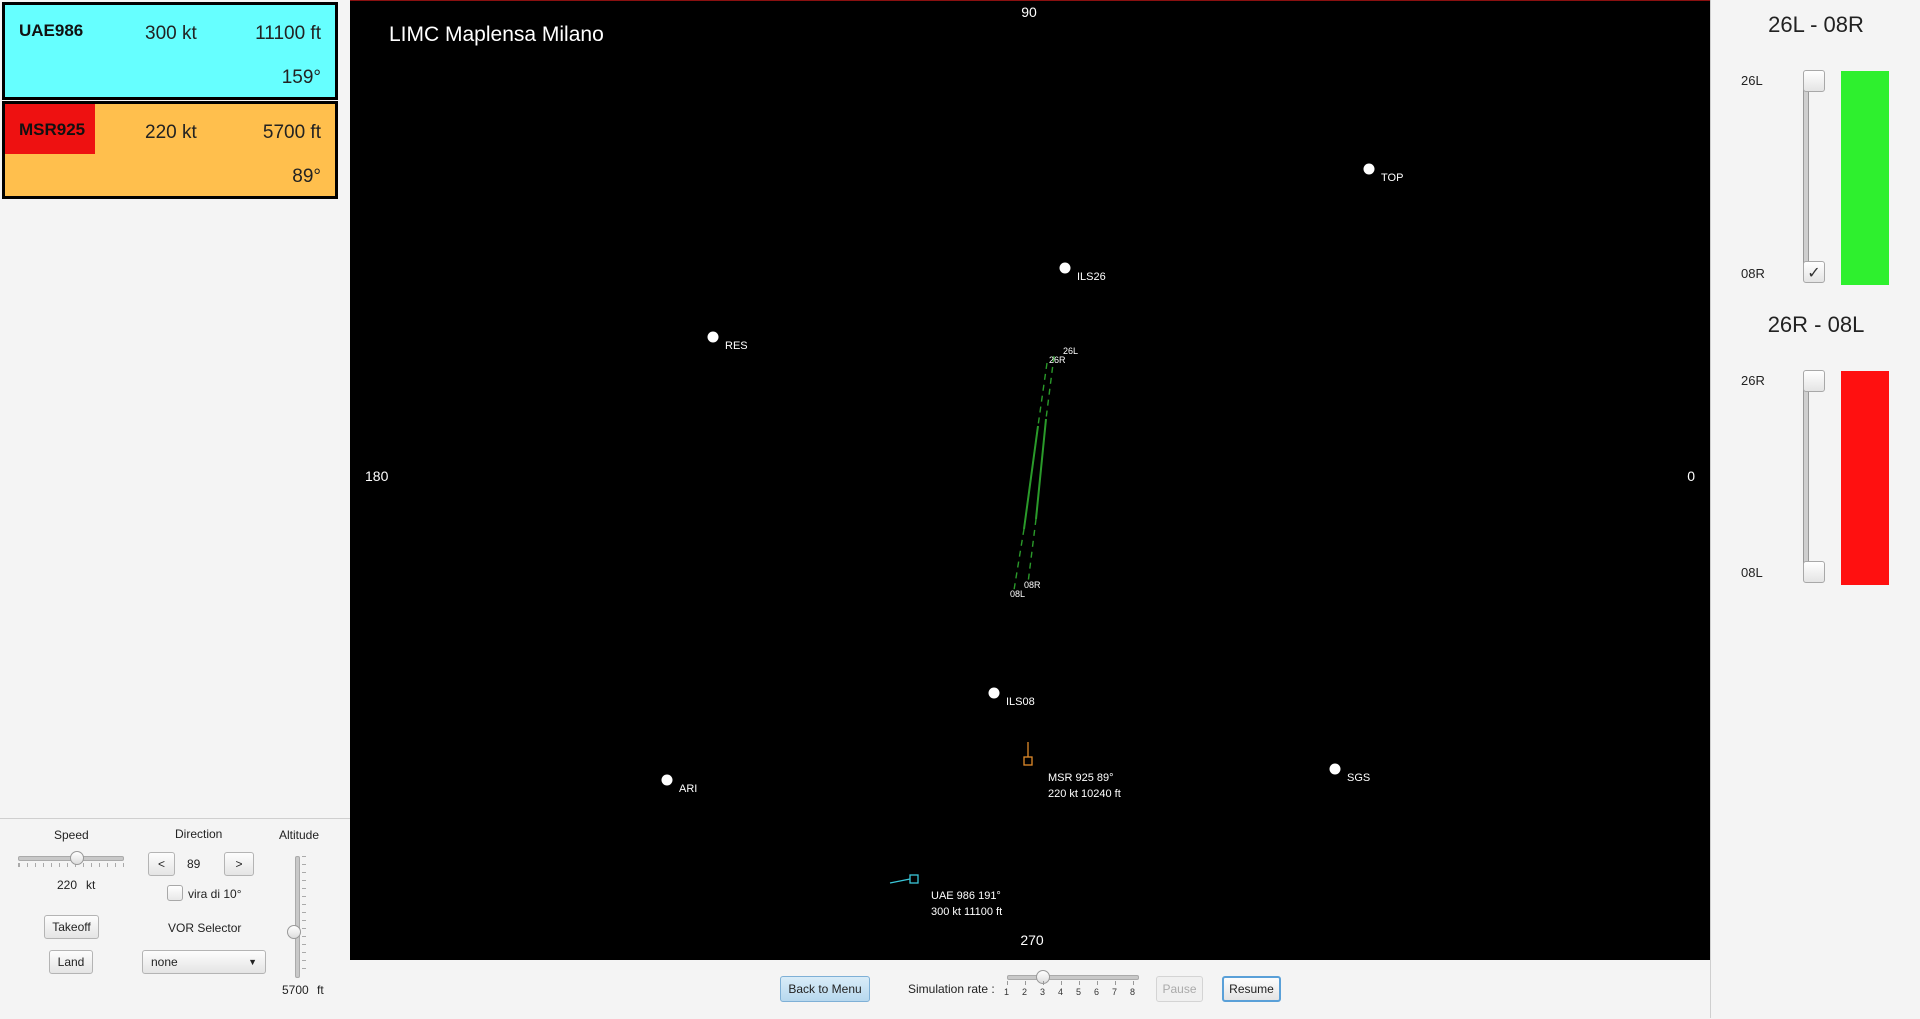  Describe the element at coordinates (1061, 992) in the screenshot. I see `simulation-rate-tick-label: 4` at that location.